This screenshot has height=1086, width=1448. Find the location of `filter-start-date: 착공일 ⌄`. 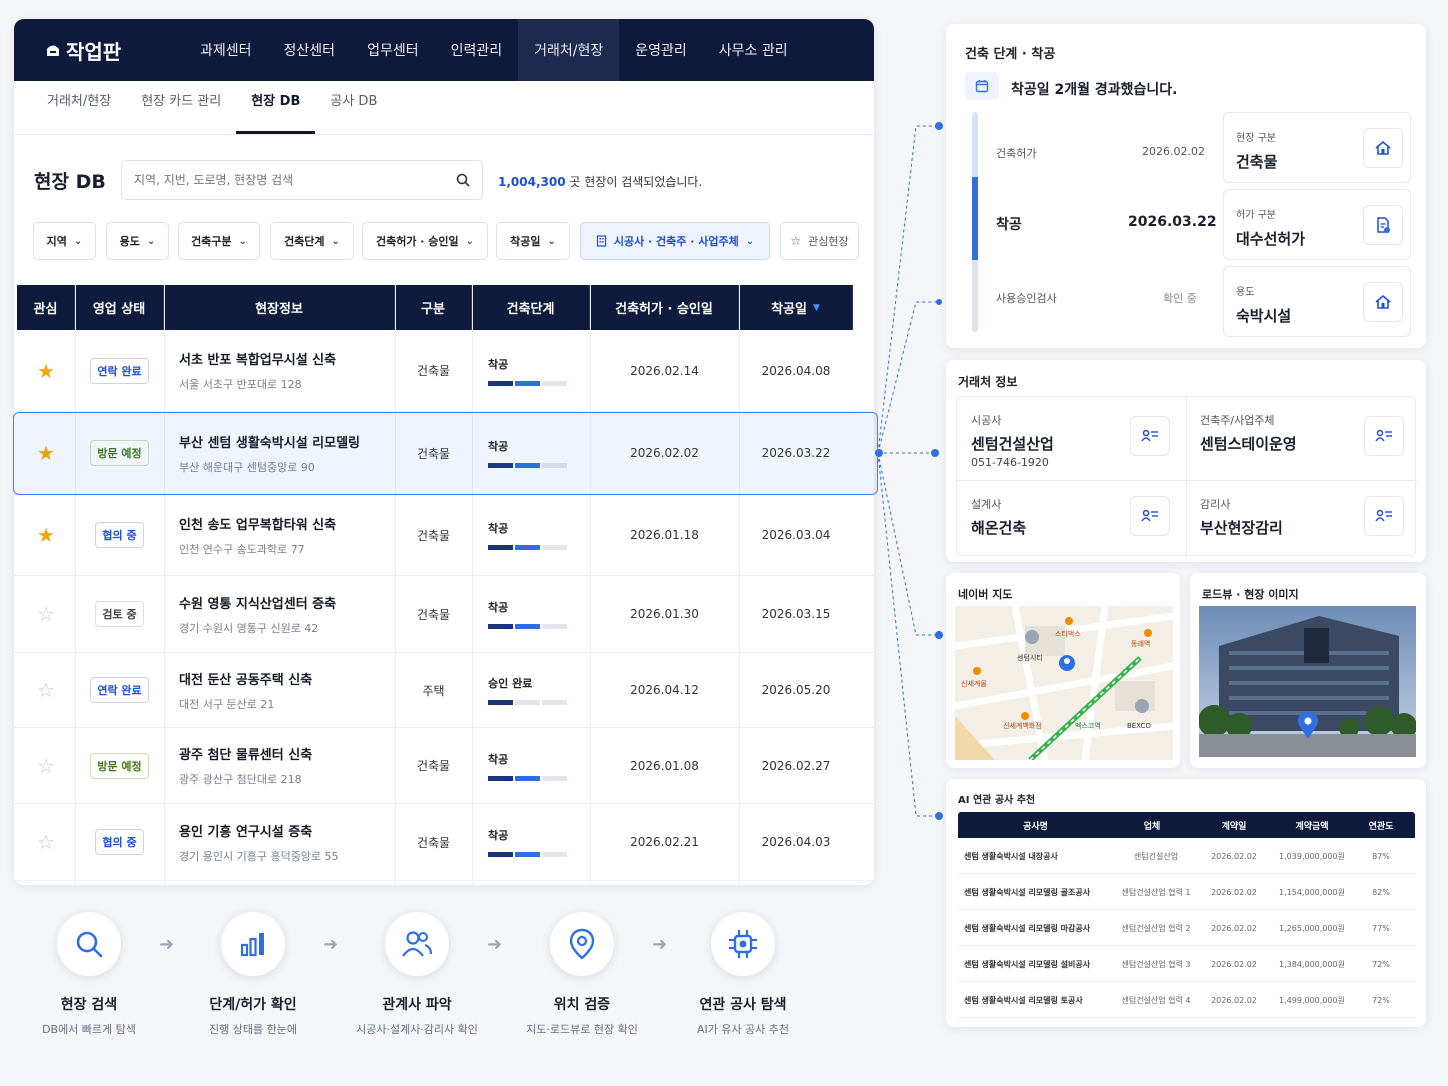

filter-start-date: 착공일 ⌄ is located at coordinates (533, 241).